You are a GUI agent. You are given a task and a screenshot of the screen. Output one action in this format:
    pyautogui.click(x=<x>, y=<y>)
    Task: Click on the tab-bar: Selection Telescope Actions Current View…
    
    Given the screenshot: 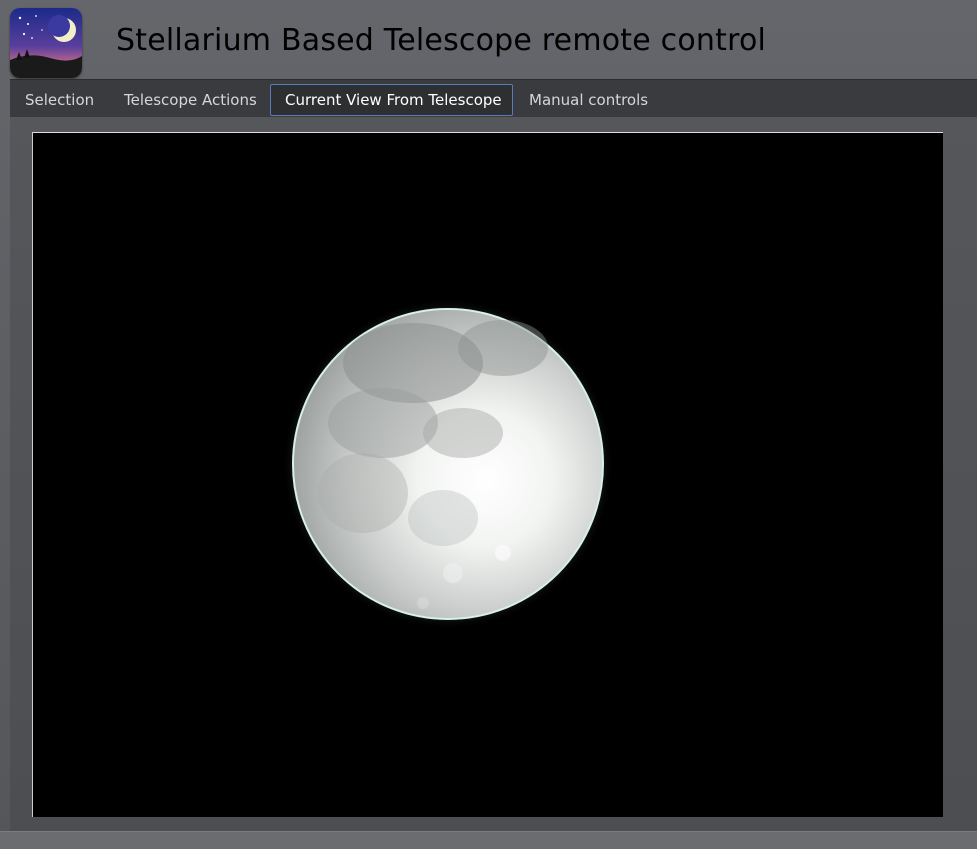 What is the action you would take?
    pyautogui.click(x=493, y=98)
    